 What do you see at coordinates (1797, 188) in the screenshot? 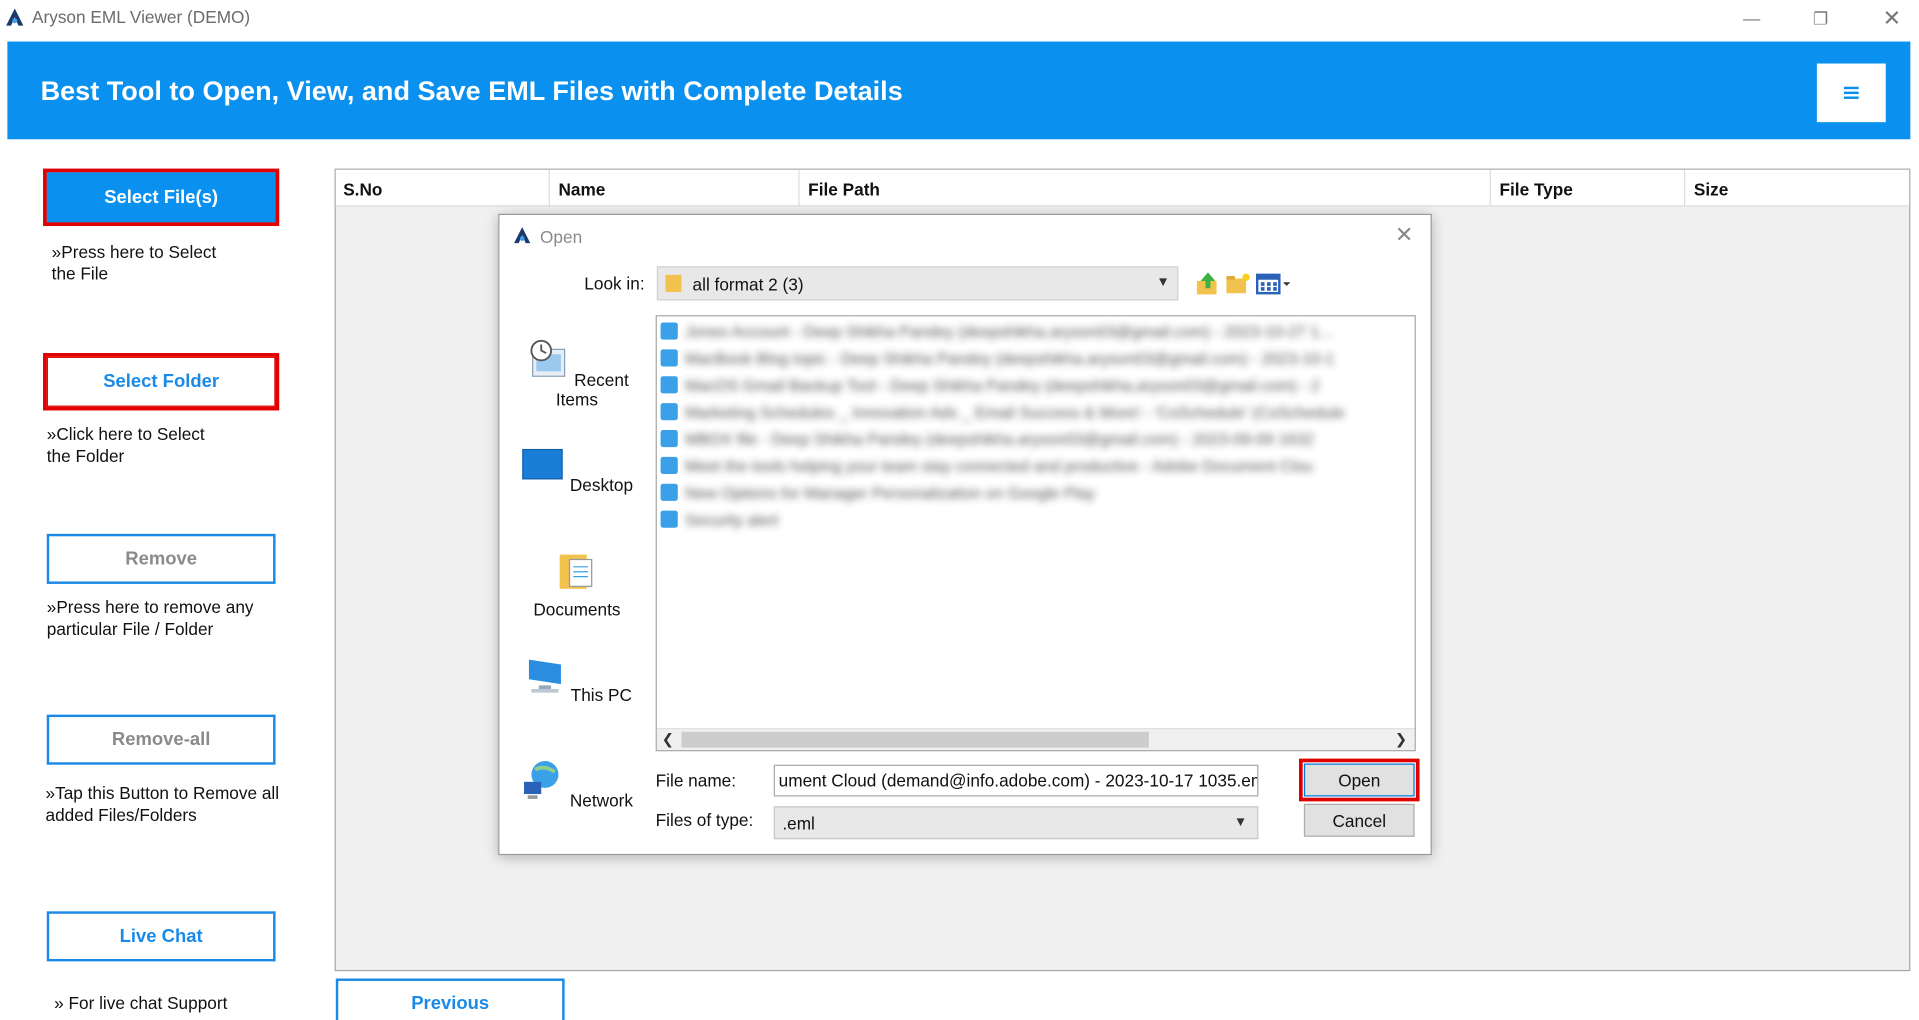
I see `column-header-size: Size` at bounding box center [1797, 188].